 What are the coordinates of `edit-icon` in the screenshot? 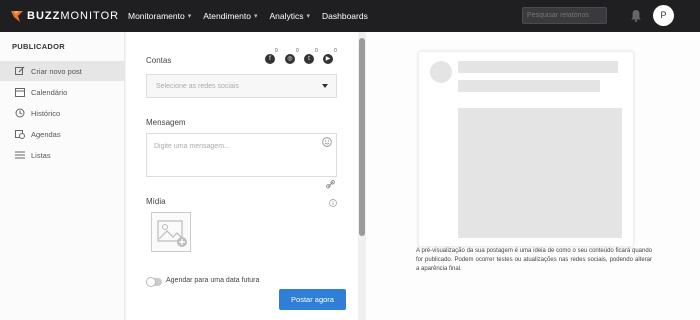 It's located at (20, 70).